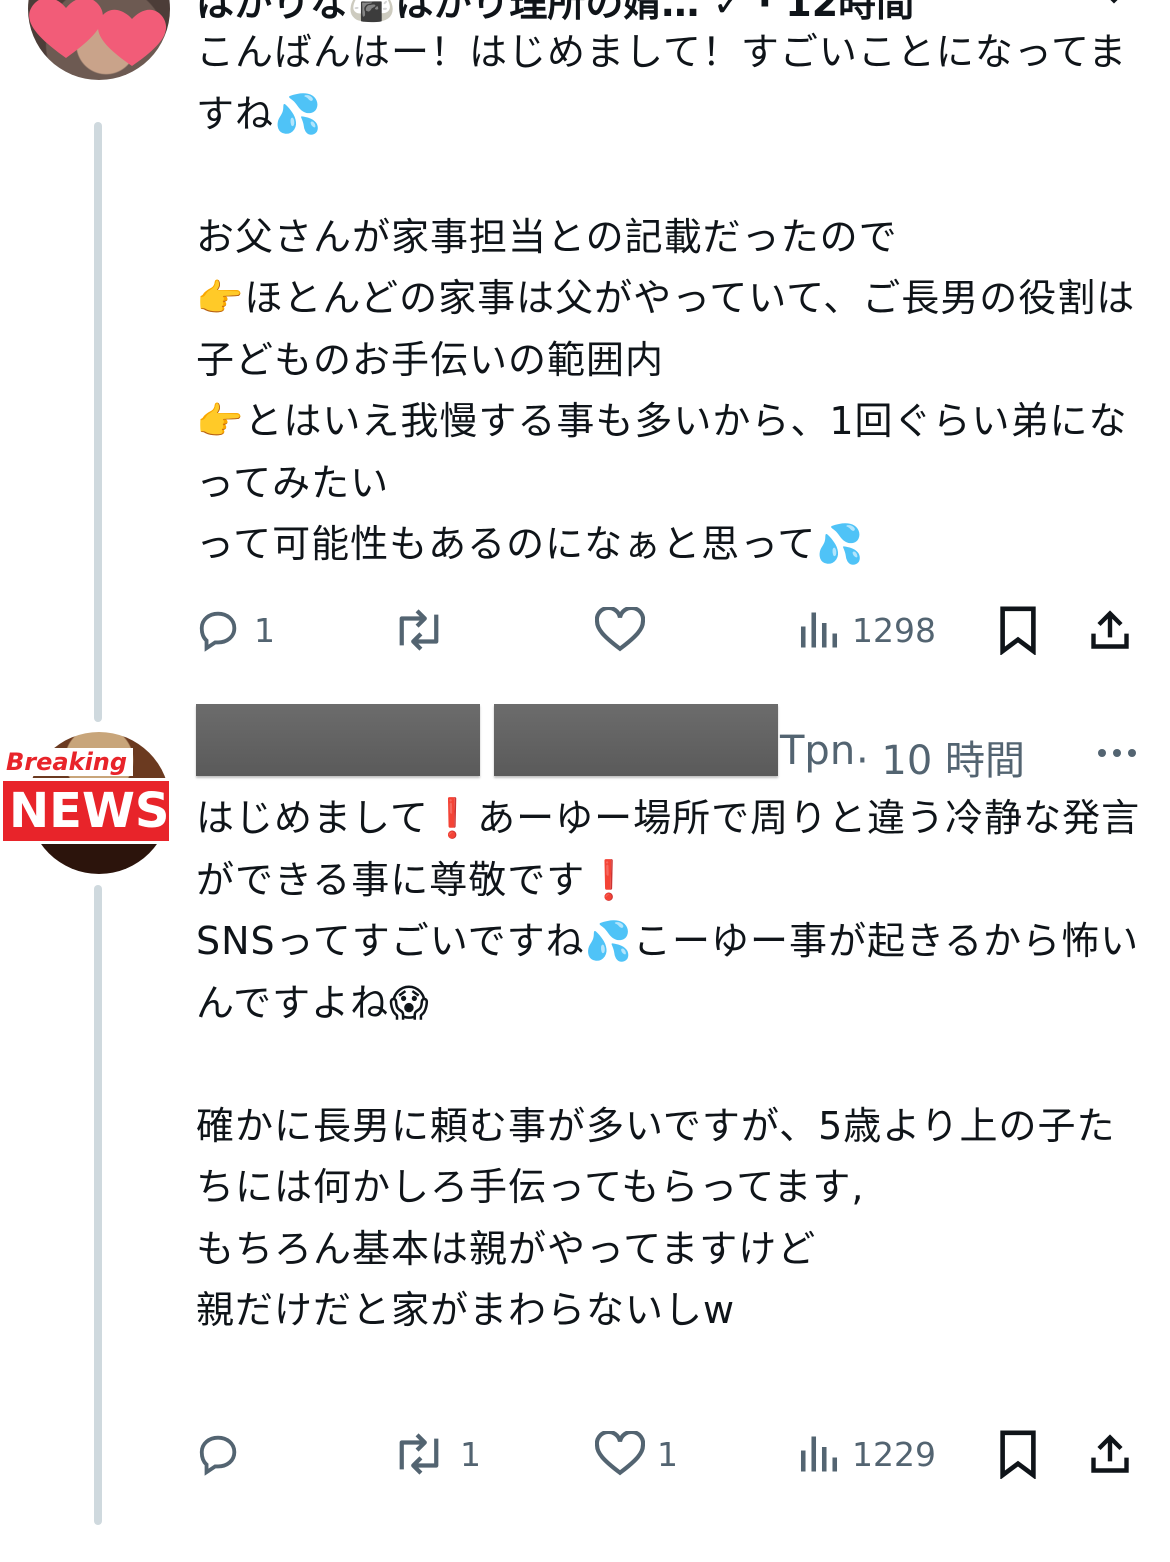  I want to click on heart-stickers, so click(98, 33).